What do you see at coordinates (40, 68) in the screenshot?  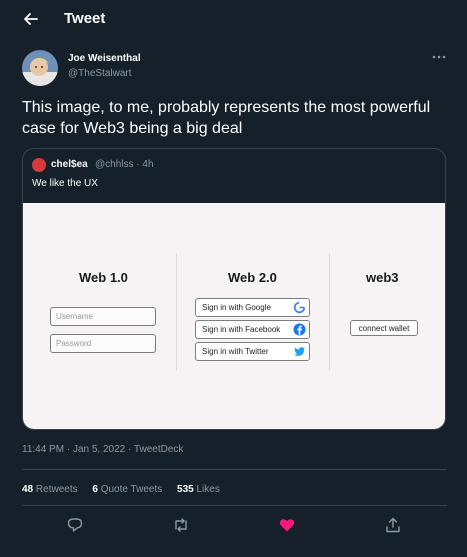 I see `avatar` at bounding box center [40, 68].